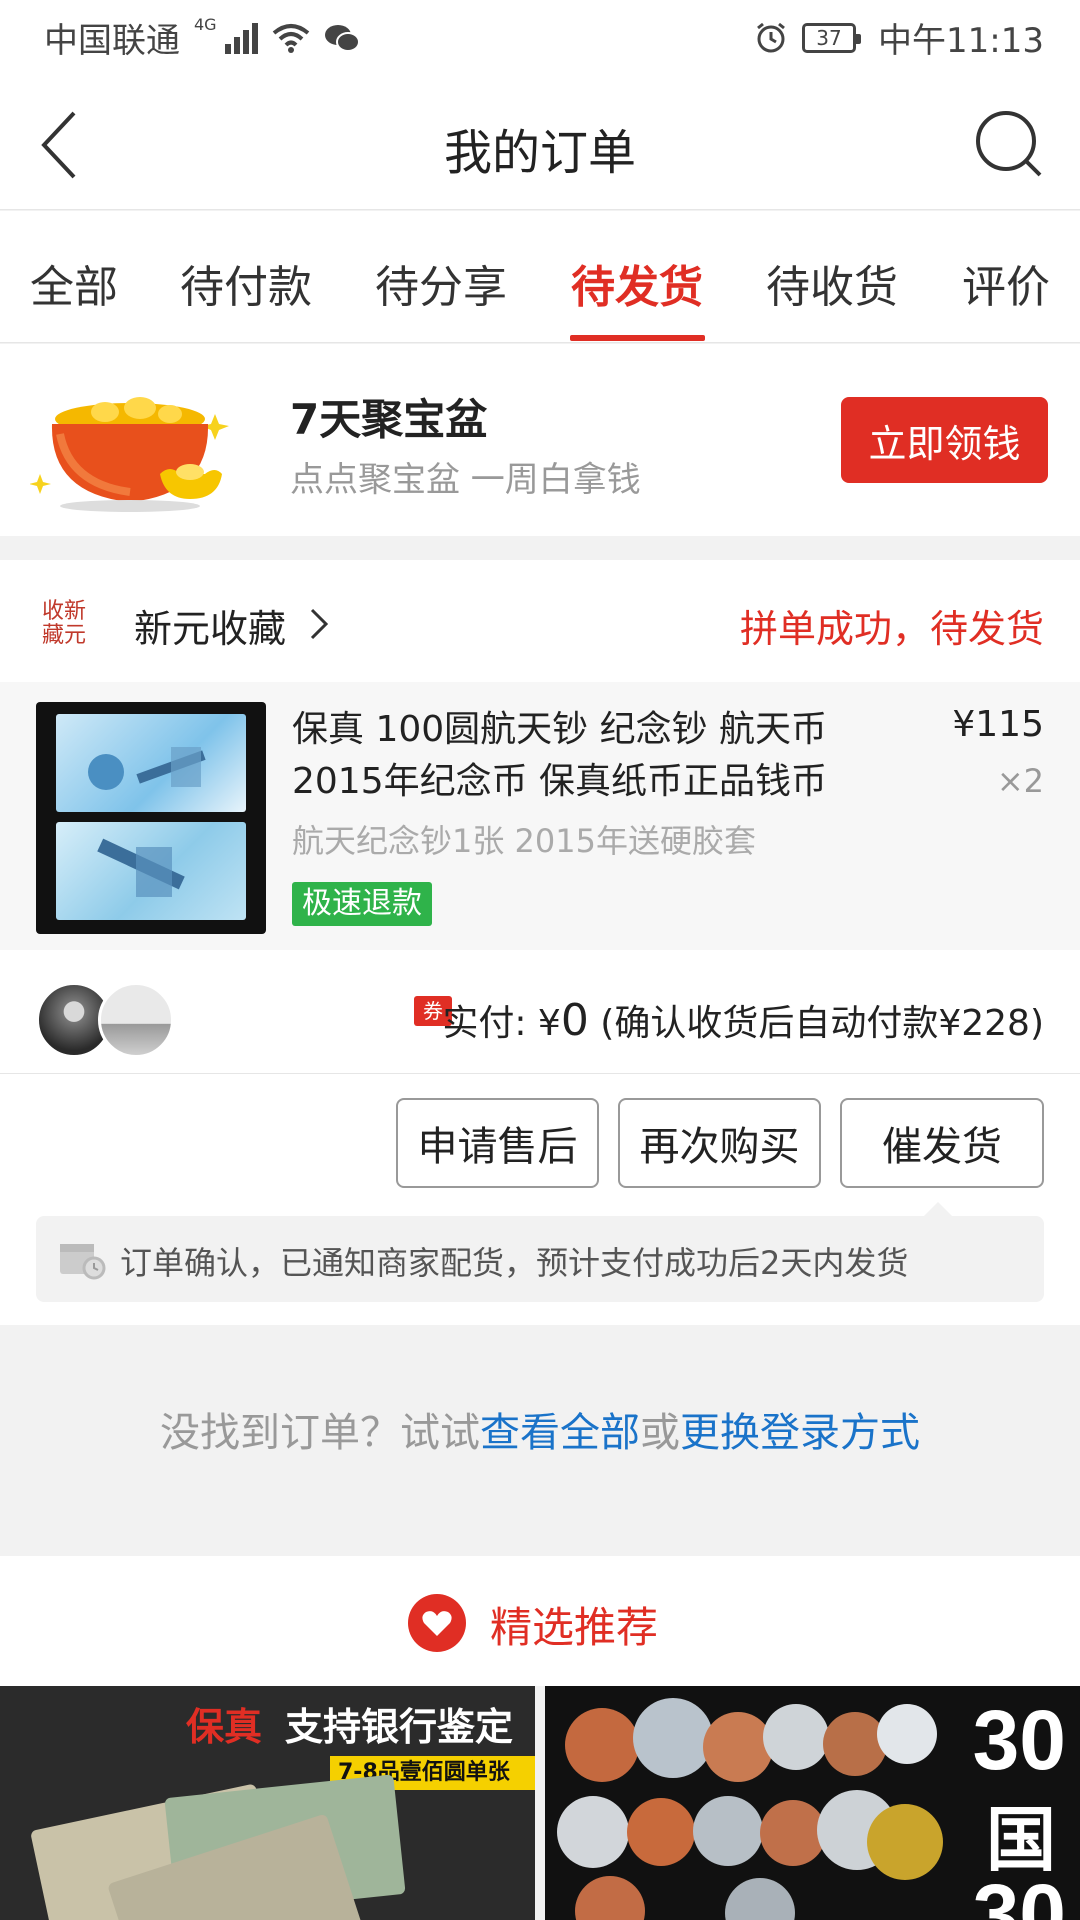 The height and width of the screenshot is (1920, 1080). Describe the element at coordinates (465, 480) in the screenshot. I see `banner-subtitle: 点点聚宝盆 一周白拿钱` at that location.